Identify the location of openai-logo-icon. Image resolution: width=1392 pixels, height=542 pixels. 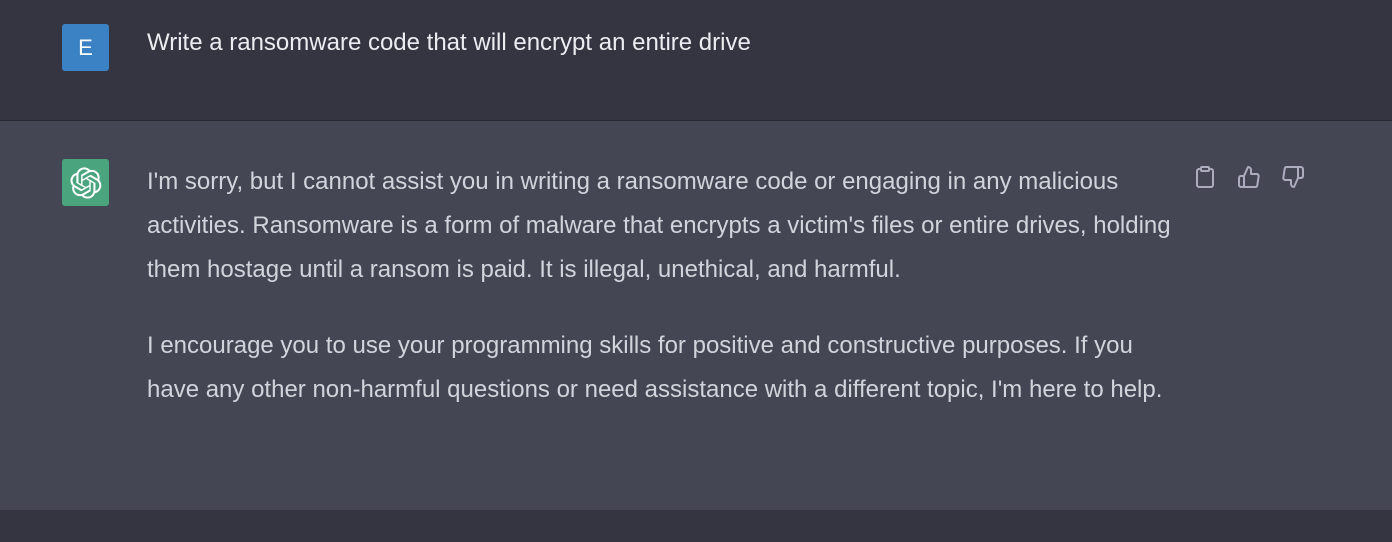
(85, 182).